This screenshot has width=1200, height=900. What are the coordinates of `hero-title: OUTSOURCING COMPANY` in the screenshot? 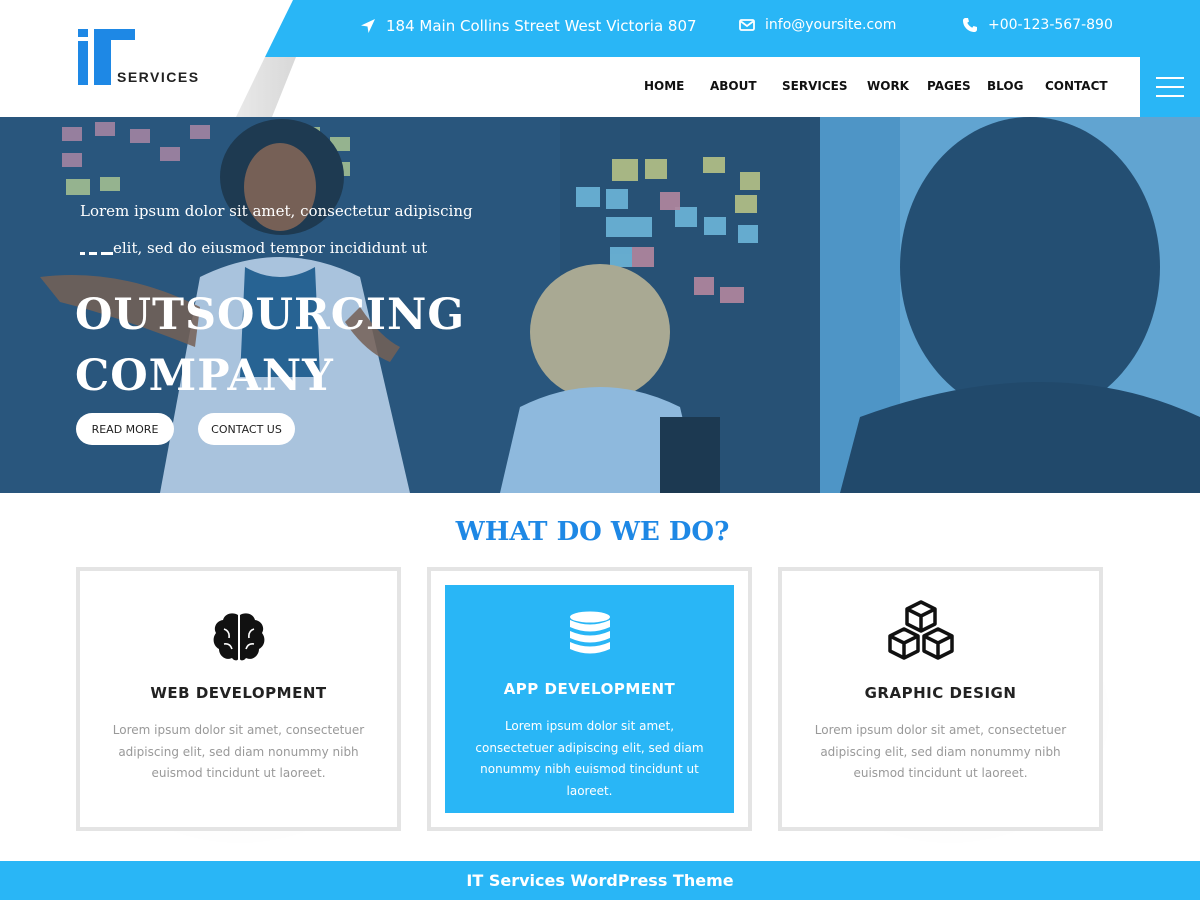 It's located at (270, 346).